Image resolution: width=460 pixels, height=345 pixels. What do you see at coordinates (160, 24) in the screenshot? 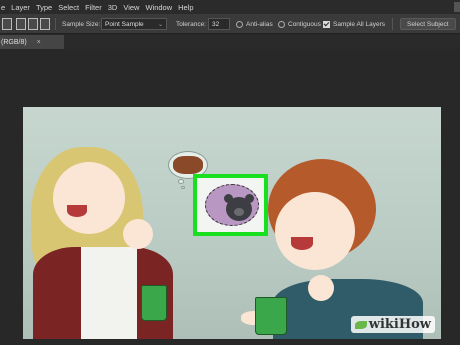
I see `chevron-down-icon: ⌄` at bounding box center [160, 24].